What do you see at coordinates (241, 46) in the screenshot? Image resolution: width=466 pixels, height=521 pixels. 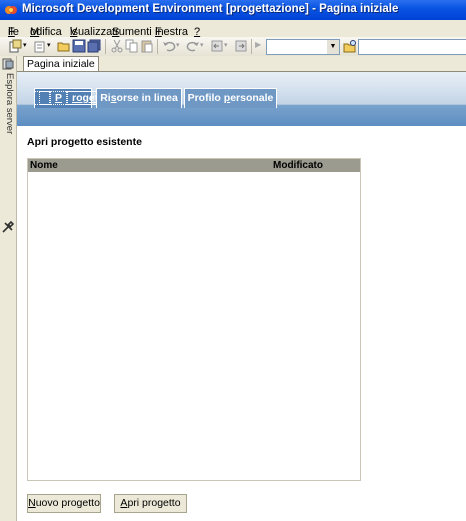 I see `navigate-forward-icon` at bounding box center [241, 46].